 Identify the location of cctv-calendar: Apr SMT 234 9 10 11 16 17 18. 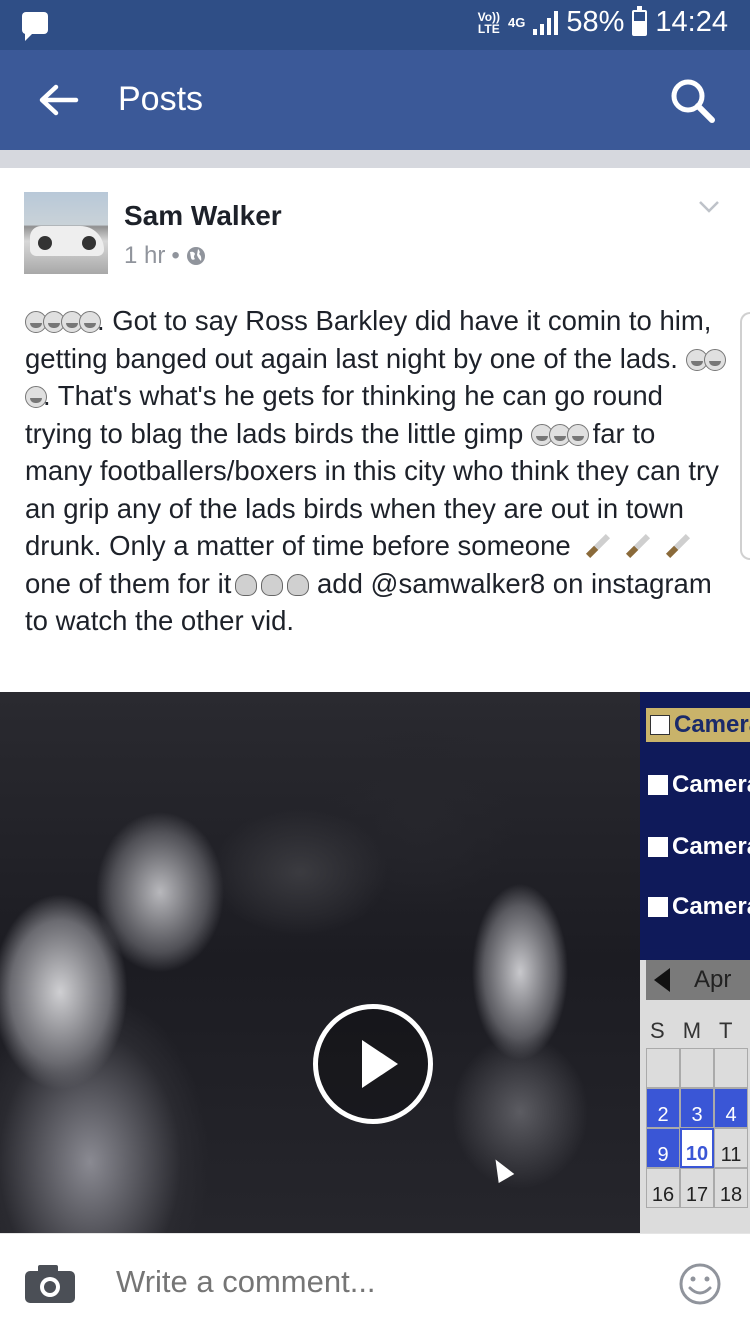
(695, 1096).